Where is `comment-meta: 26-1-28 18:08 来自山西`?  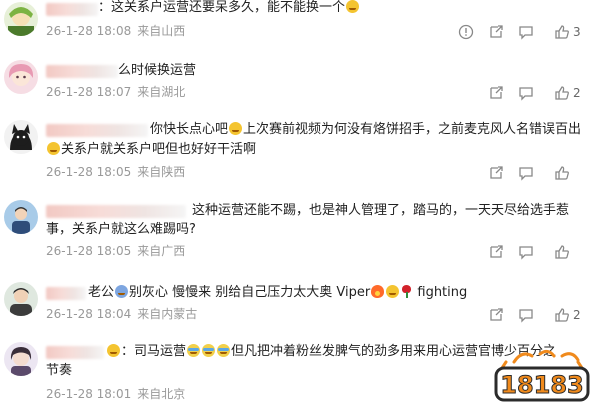
comment-meta: 26-1-28 18:08 来自山西 is located at coordinates (115, 30).